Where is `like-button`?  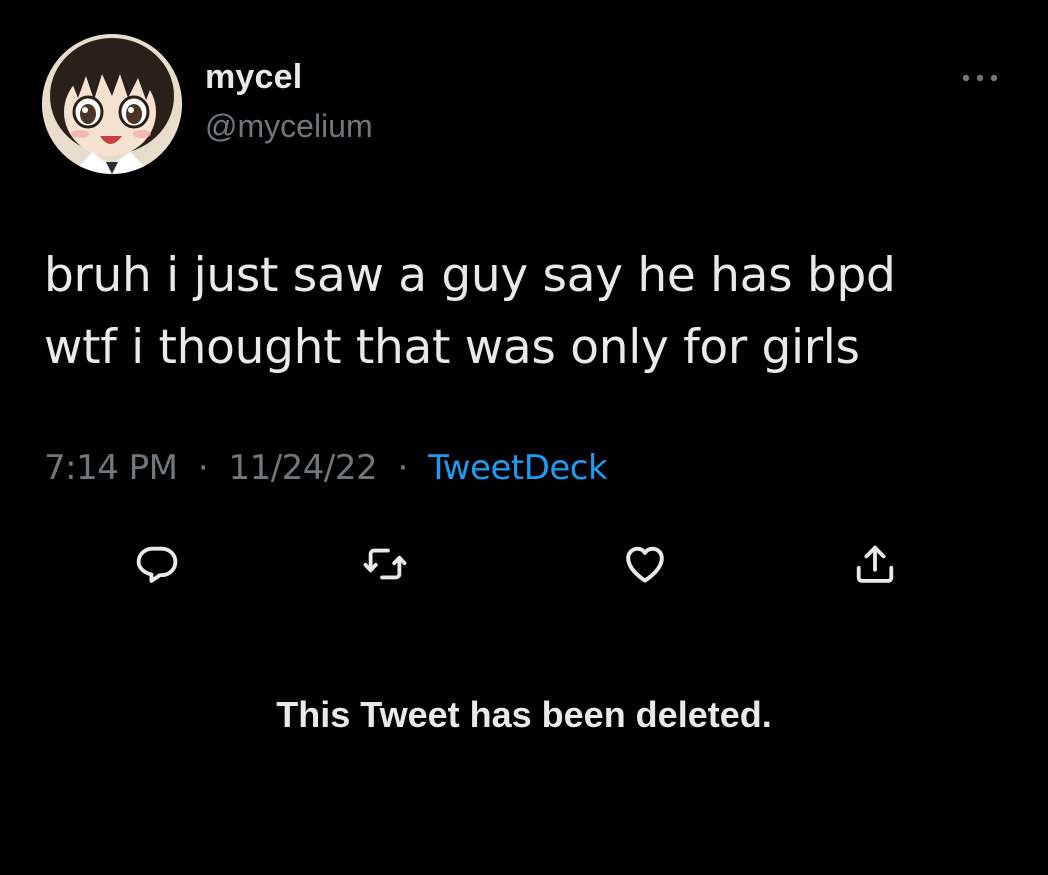 like-button is located at coordinates (645, 564).